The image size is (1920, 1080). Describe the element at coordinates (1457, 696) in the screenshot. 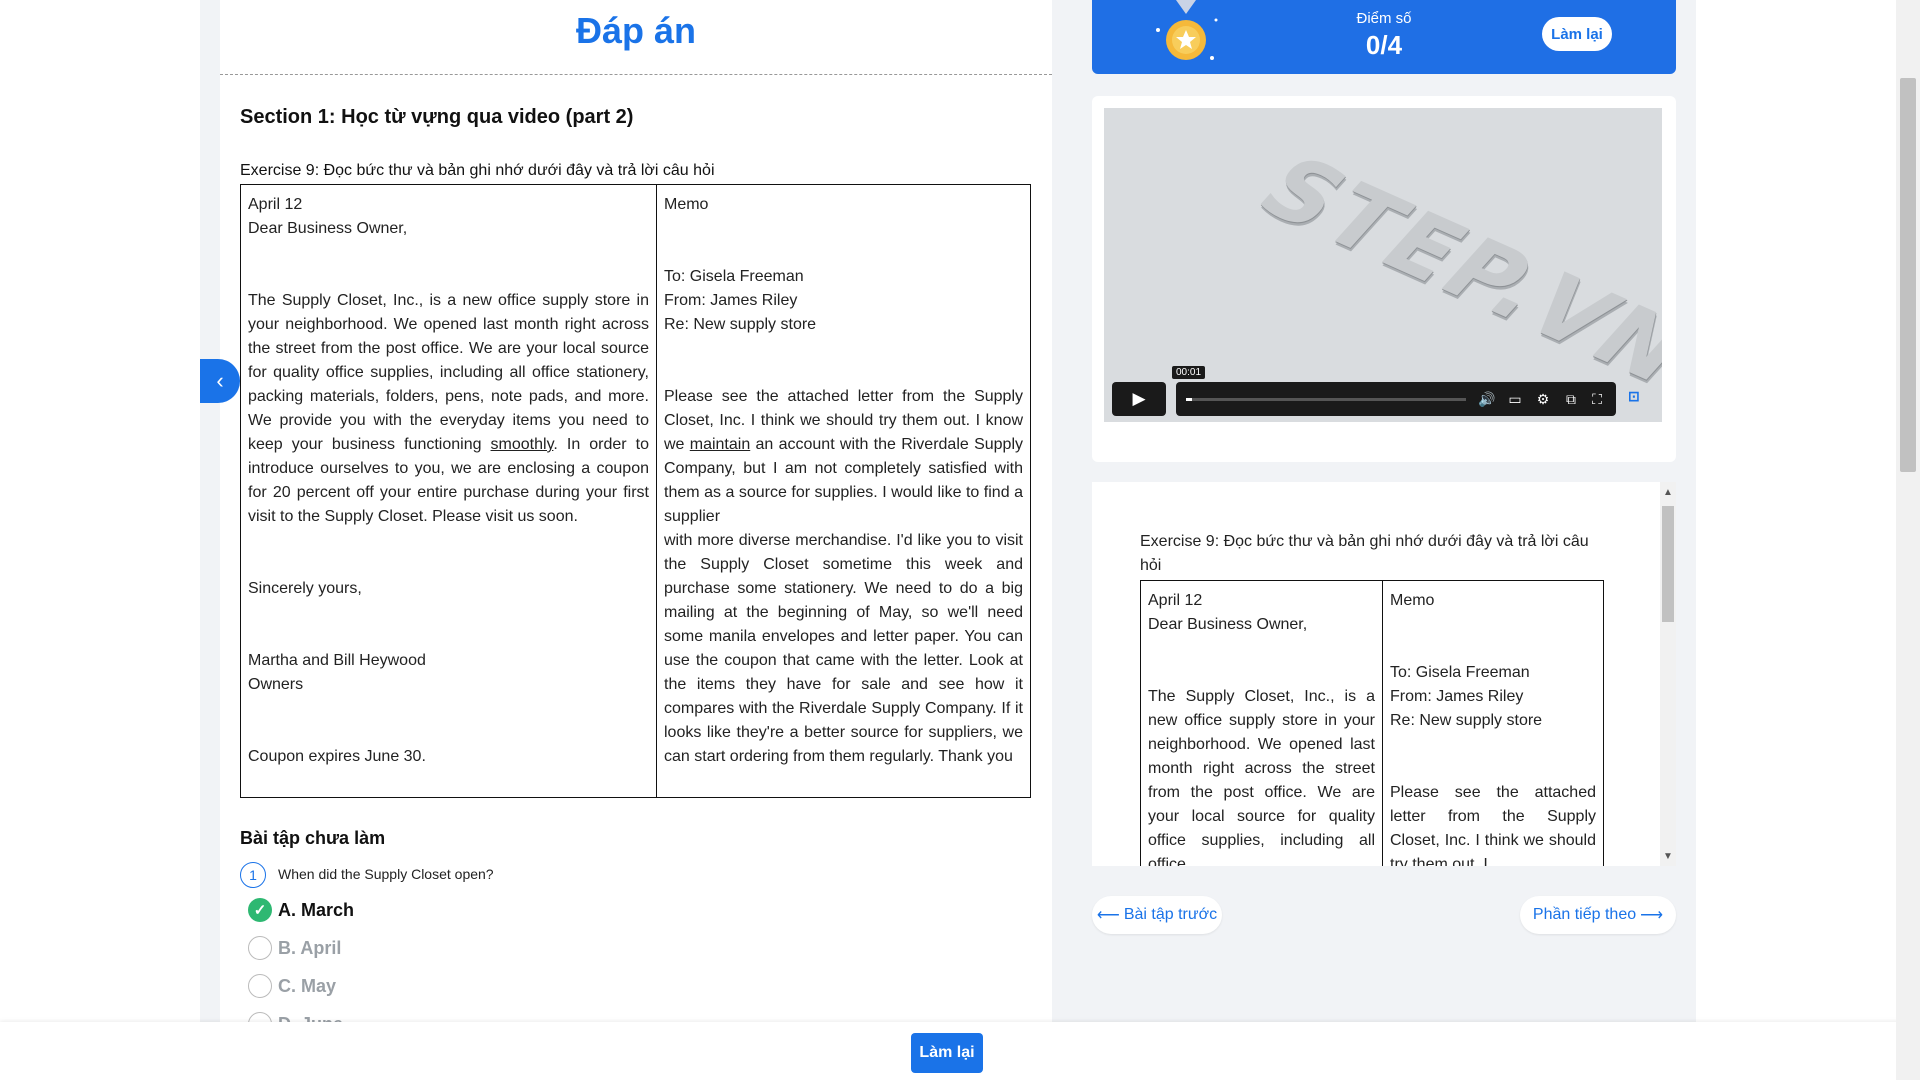

I see `reader-memo-from: From: James Riley` at that location.